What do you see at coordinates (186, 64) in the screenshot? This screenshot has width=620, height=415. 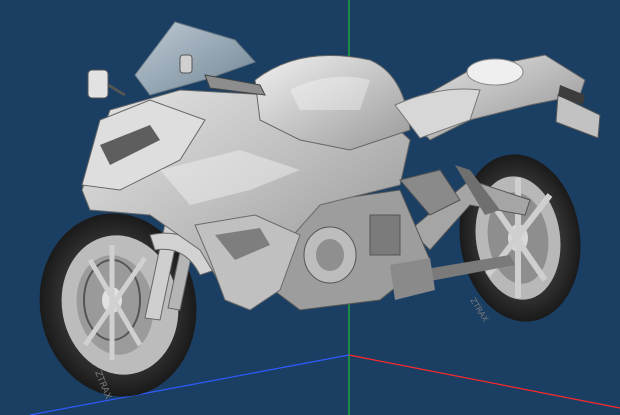 I see `right-mirror` at bounding box center [186, 64].